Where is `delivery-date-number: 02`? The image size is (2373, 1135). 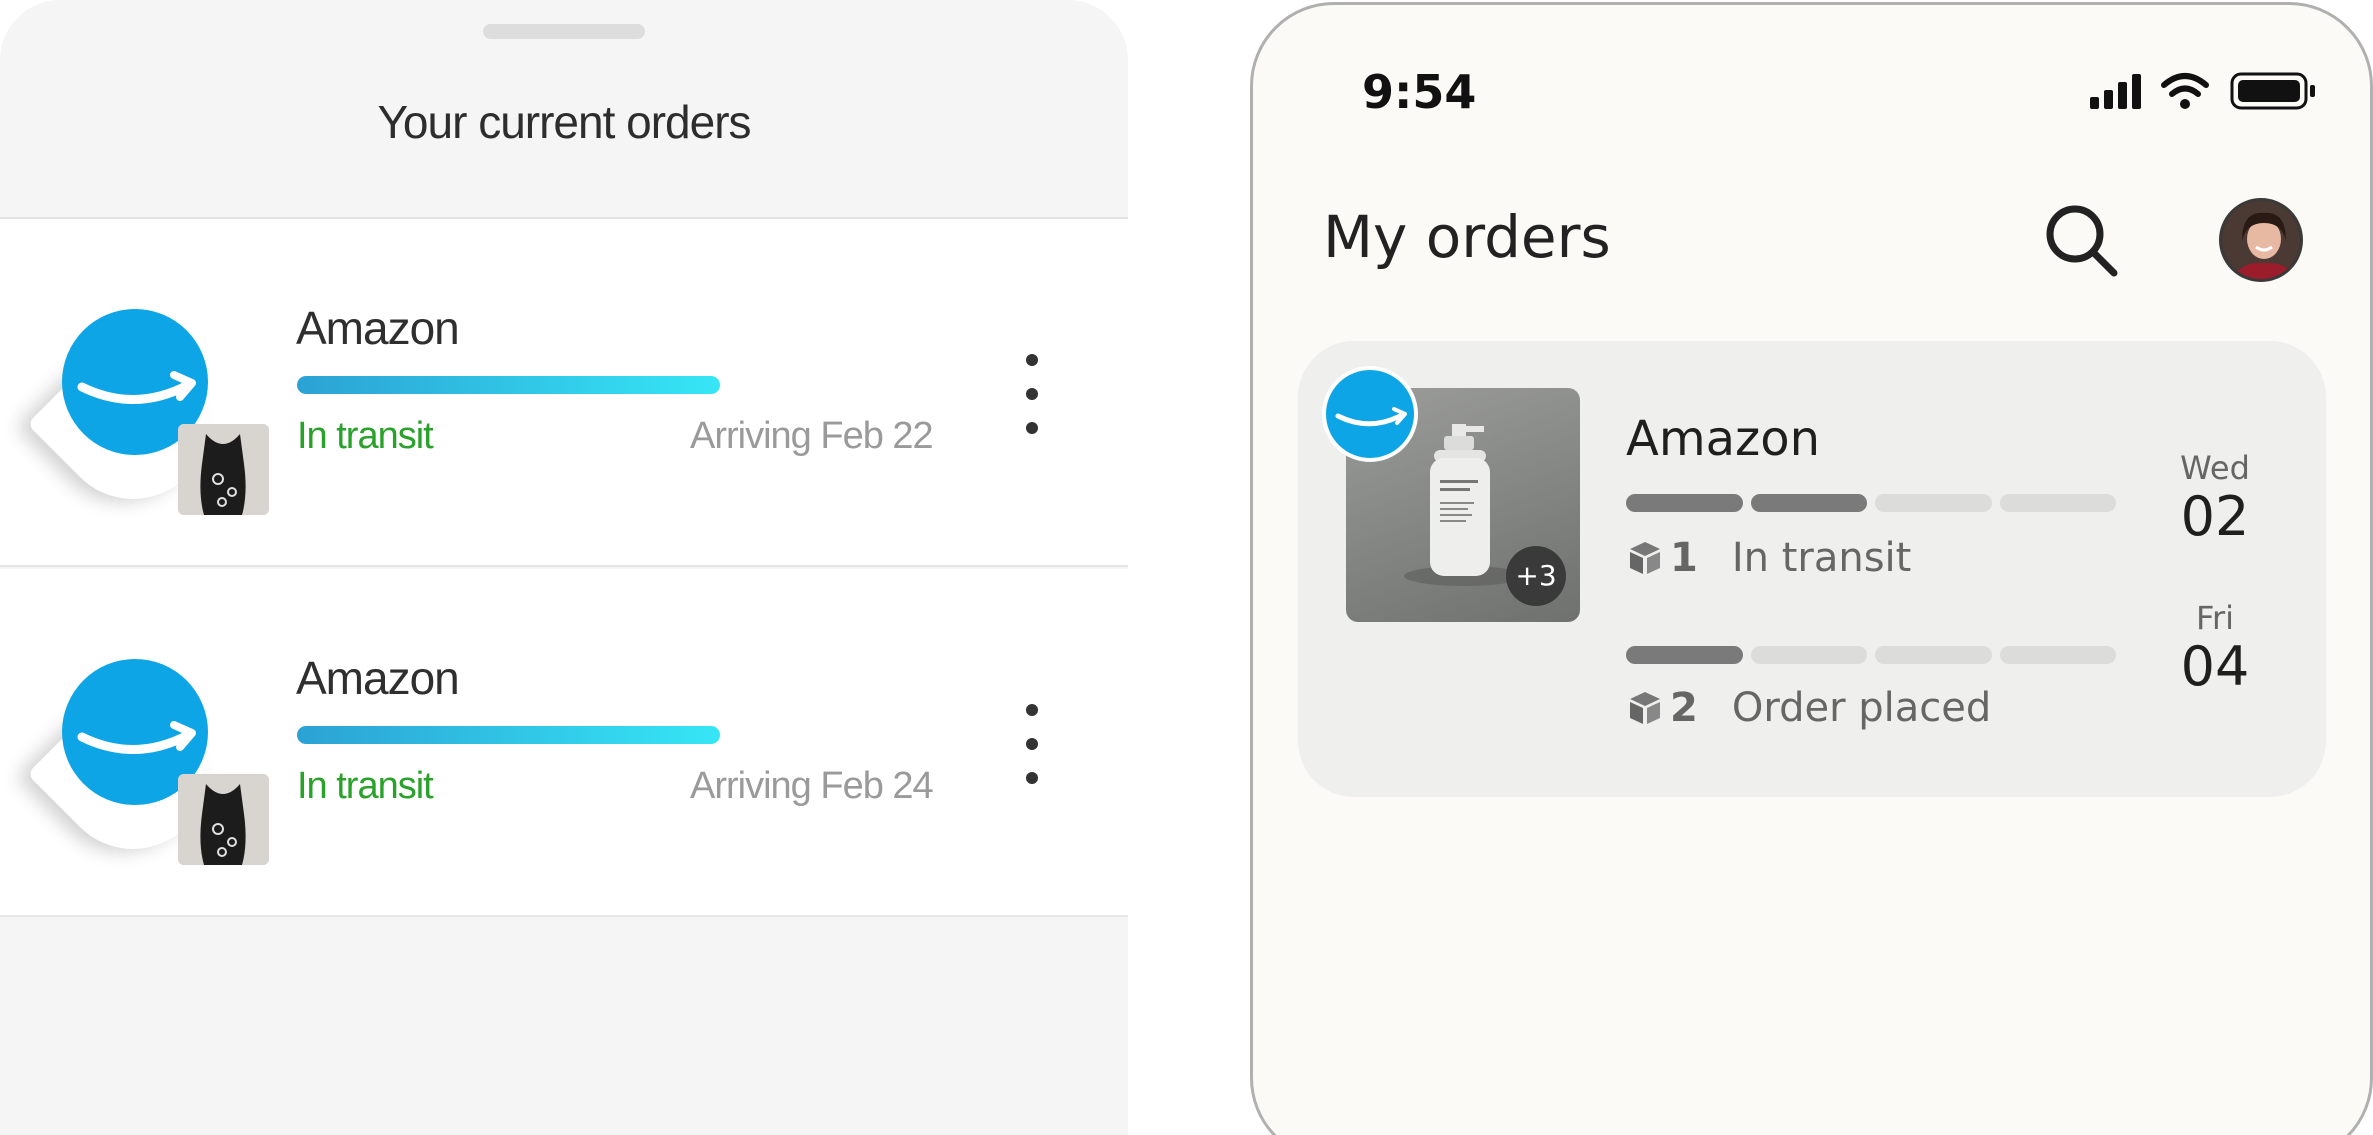
delivery-date-number: 02 is located at coordinates (2215, 516).